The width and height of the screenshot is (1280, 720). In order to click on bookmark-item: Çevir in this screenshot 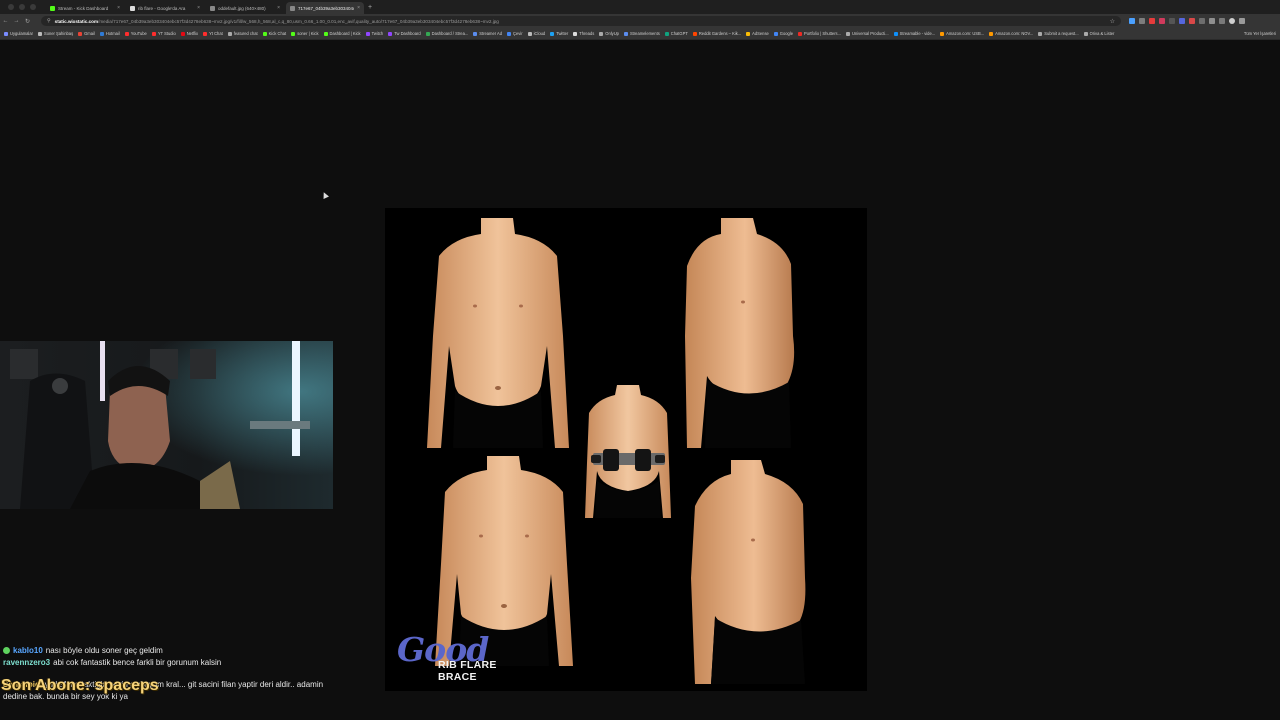, I will do `click(515, 33)`.